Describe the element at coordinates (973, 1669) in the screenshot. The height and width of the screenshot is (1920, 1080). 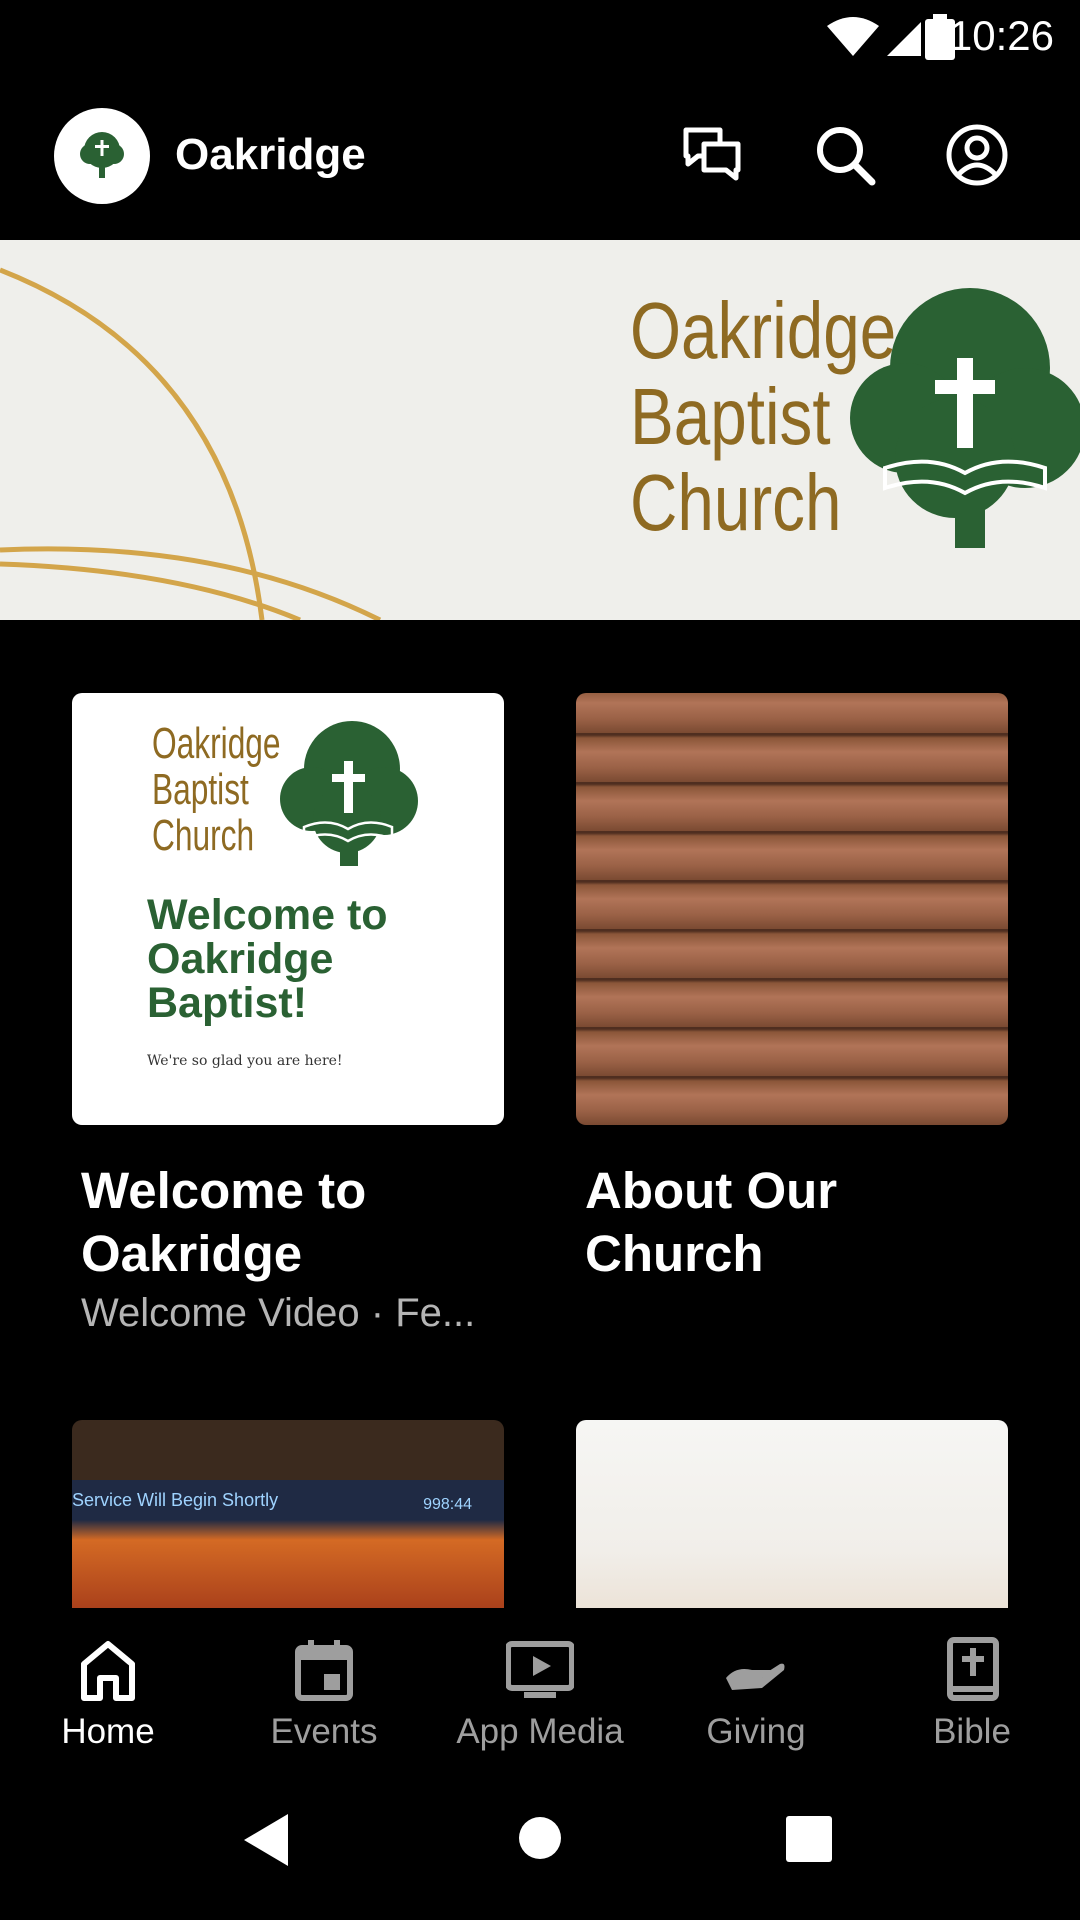
I see `bible-icon` at that location.